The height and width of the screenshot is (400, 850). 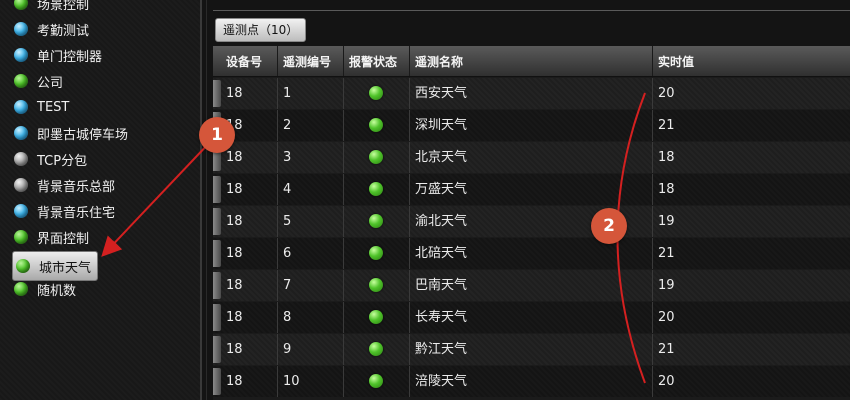 I want to click on table-row: 18 8 长寿天气 20, so click(x=531, y=317).